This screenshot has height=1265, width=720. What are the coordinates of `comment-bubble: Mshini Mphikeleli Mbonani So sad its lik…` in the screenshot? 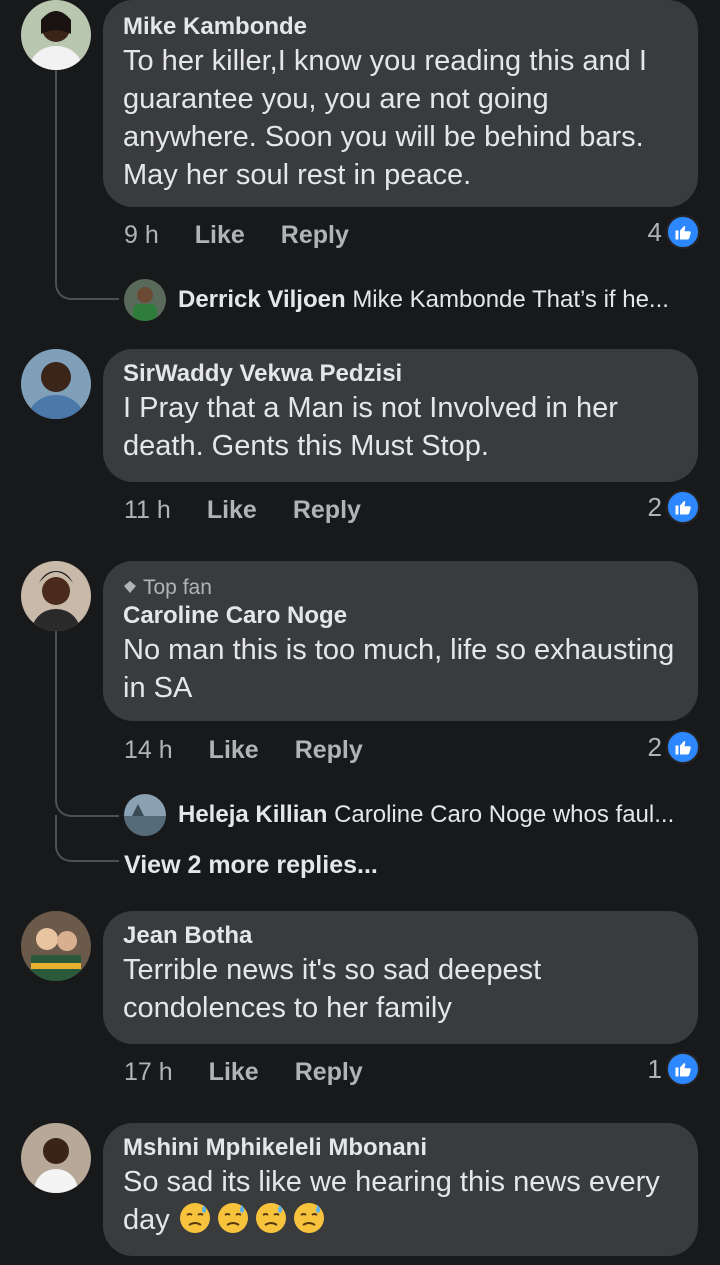 It's located at (400, 1189).